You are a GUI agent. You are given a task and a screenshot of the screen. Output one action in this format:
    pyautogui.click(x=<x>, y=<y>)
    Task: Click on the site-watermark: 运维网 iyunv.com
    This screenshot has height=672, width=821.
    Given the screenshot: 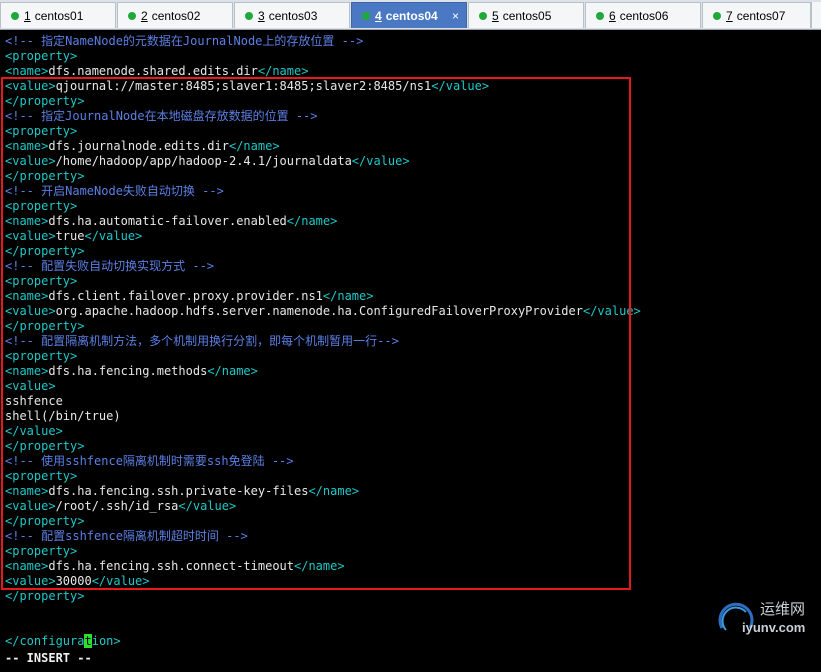 What is the action you would take?
    pyautogui.click(x=766, y=617)
    